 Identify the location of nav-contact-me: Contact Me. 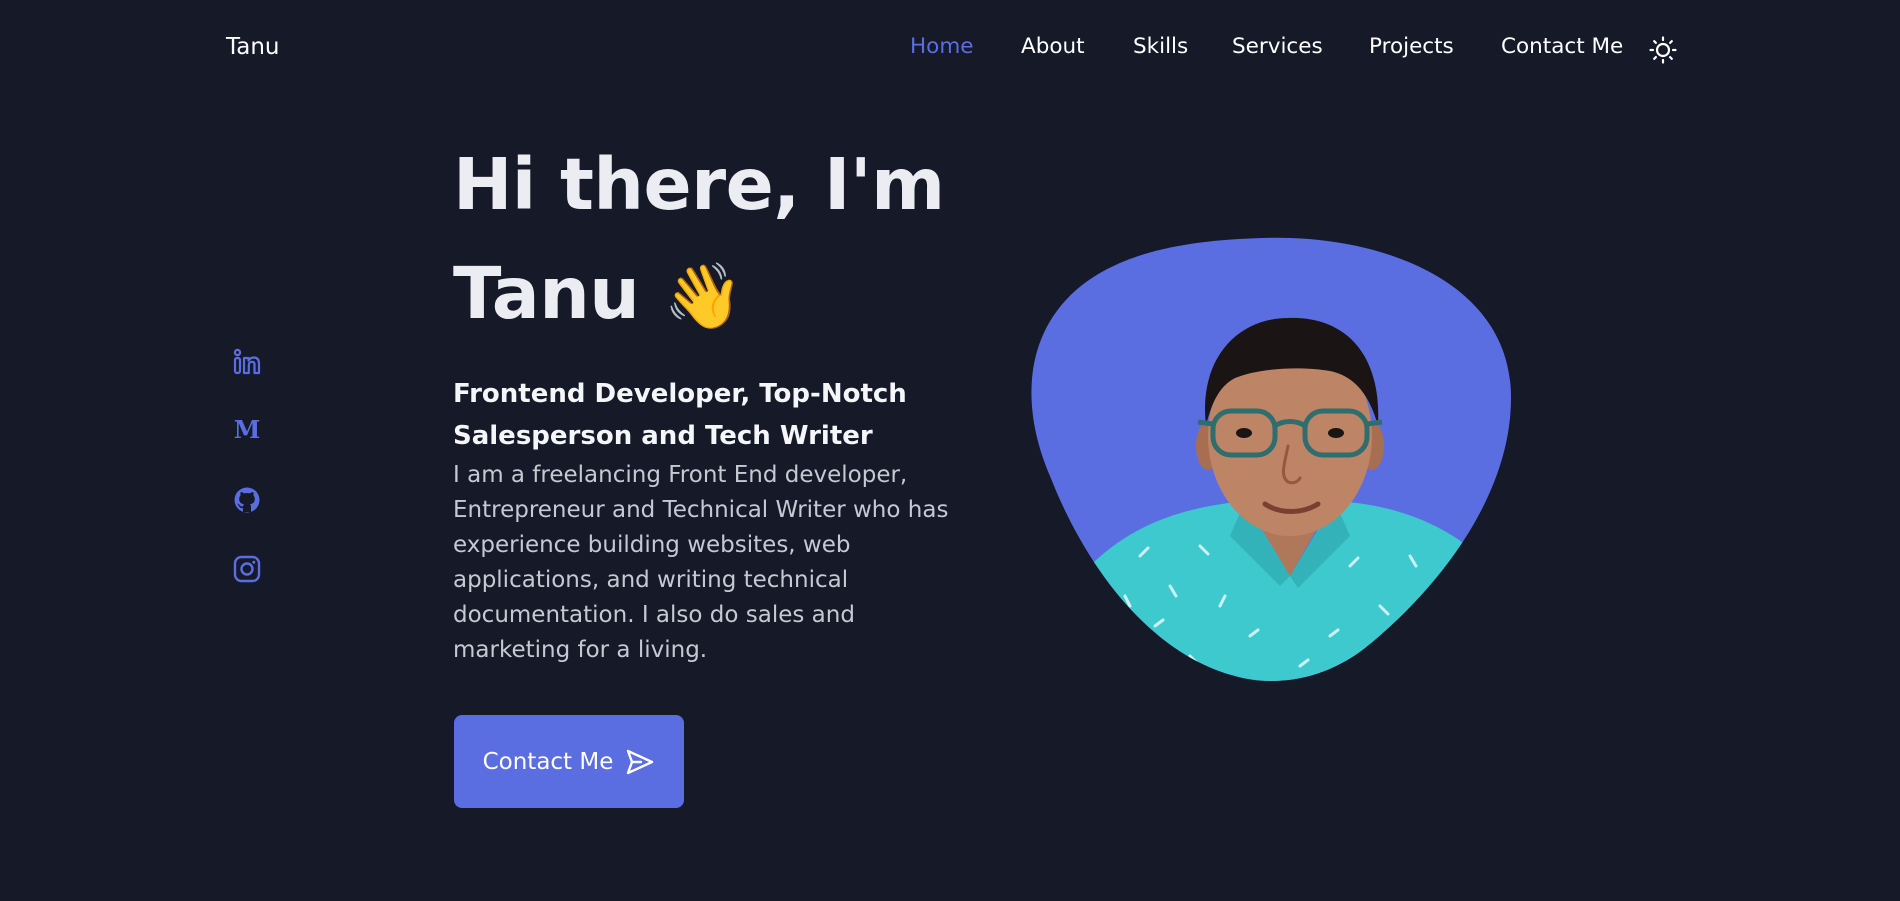
(1562, 46).